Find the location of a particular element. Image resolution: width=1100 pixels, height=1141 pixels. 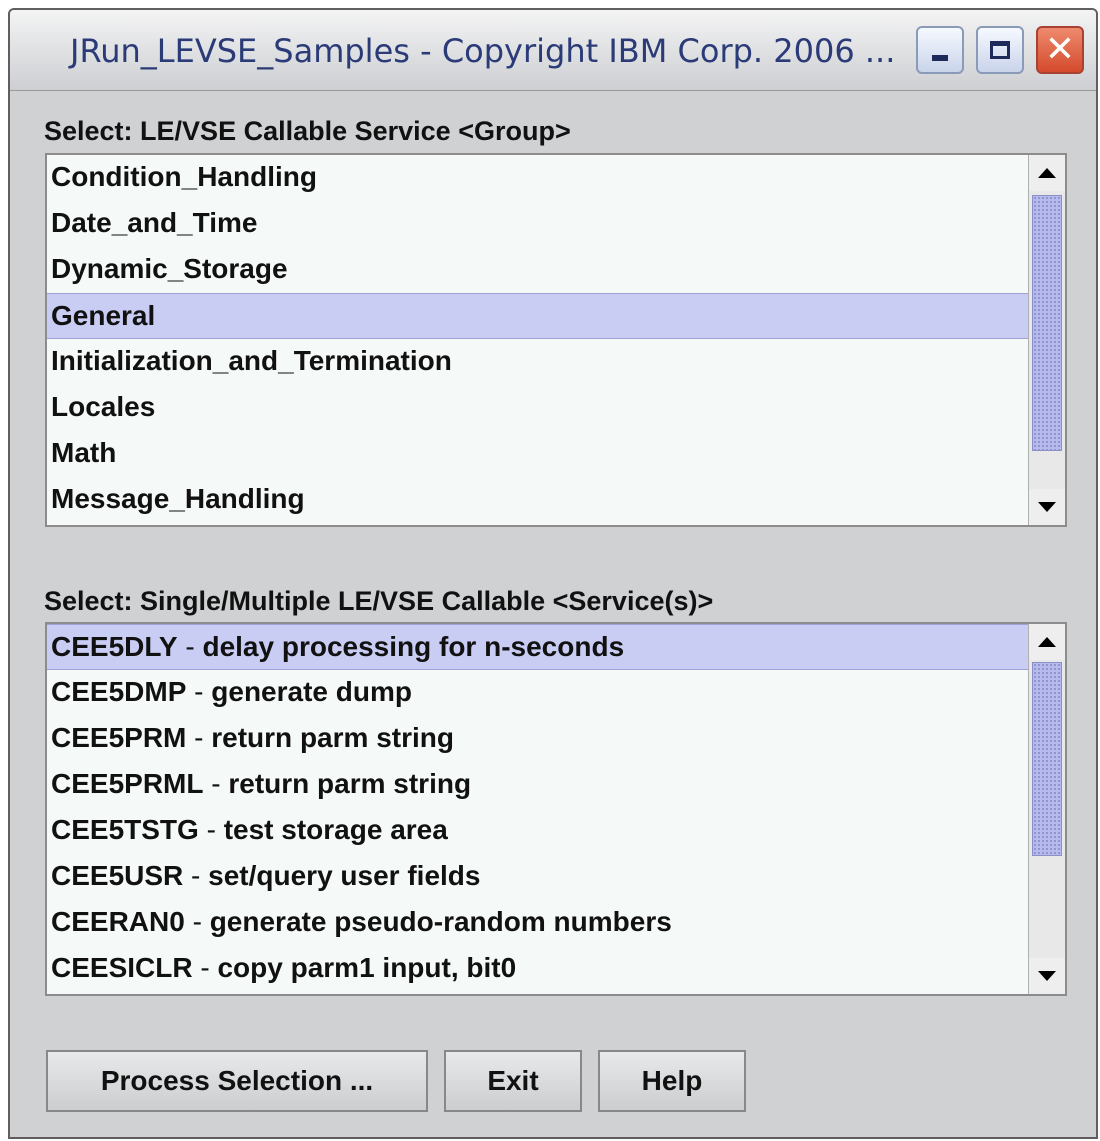

group-section-label: Select: LE/VSE Callable Service <Group> is located at coordinates (307, 131).